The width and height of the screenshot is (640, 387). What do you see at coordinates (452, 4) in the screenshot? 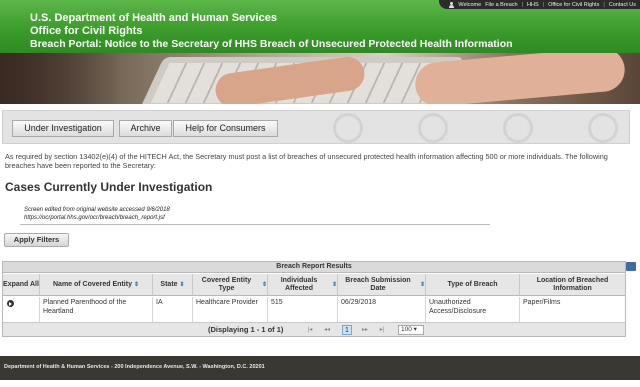
I see `person-icon` at bounding box center [452, 4].